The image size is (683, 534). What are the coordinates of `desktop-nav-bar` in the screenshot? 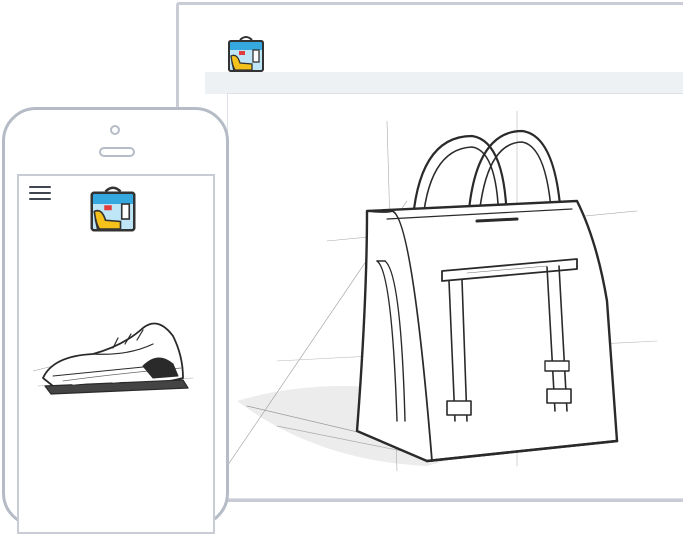 It's located at (444, 83).